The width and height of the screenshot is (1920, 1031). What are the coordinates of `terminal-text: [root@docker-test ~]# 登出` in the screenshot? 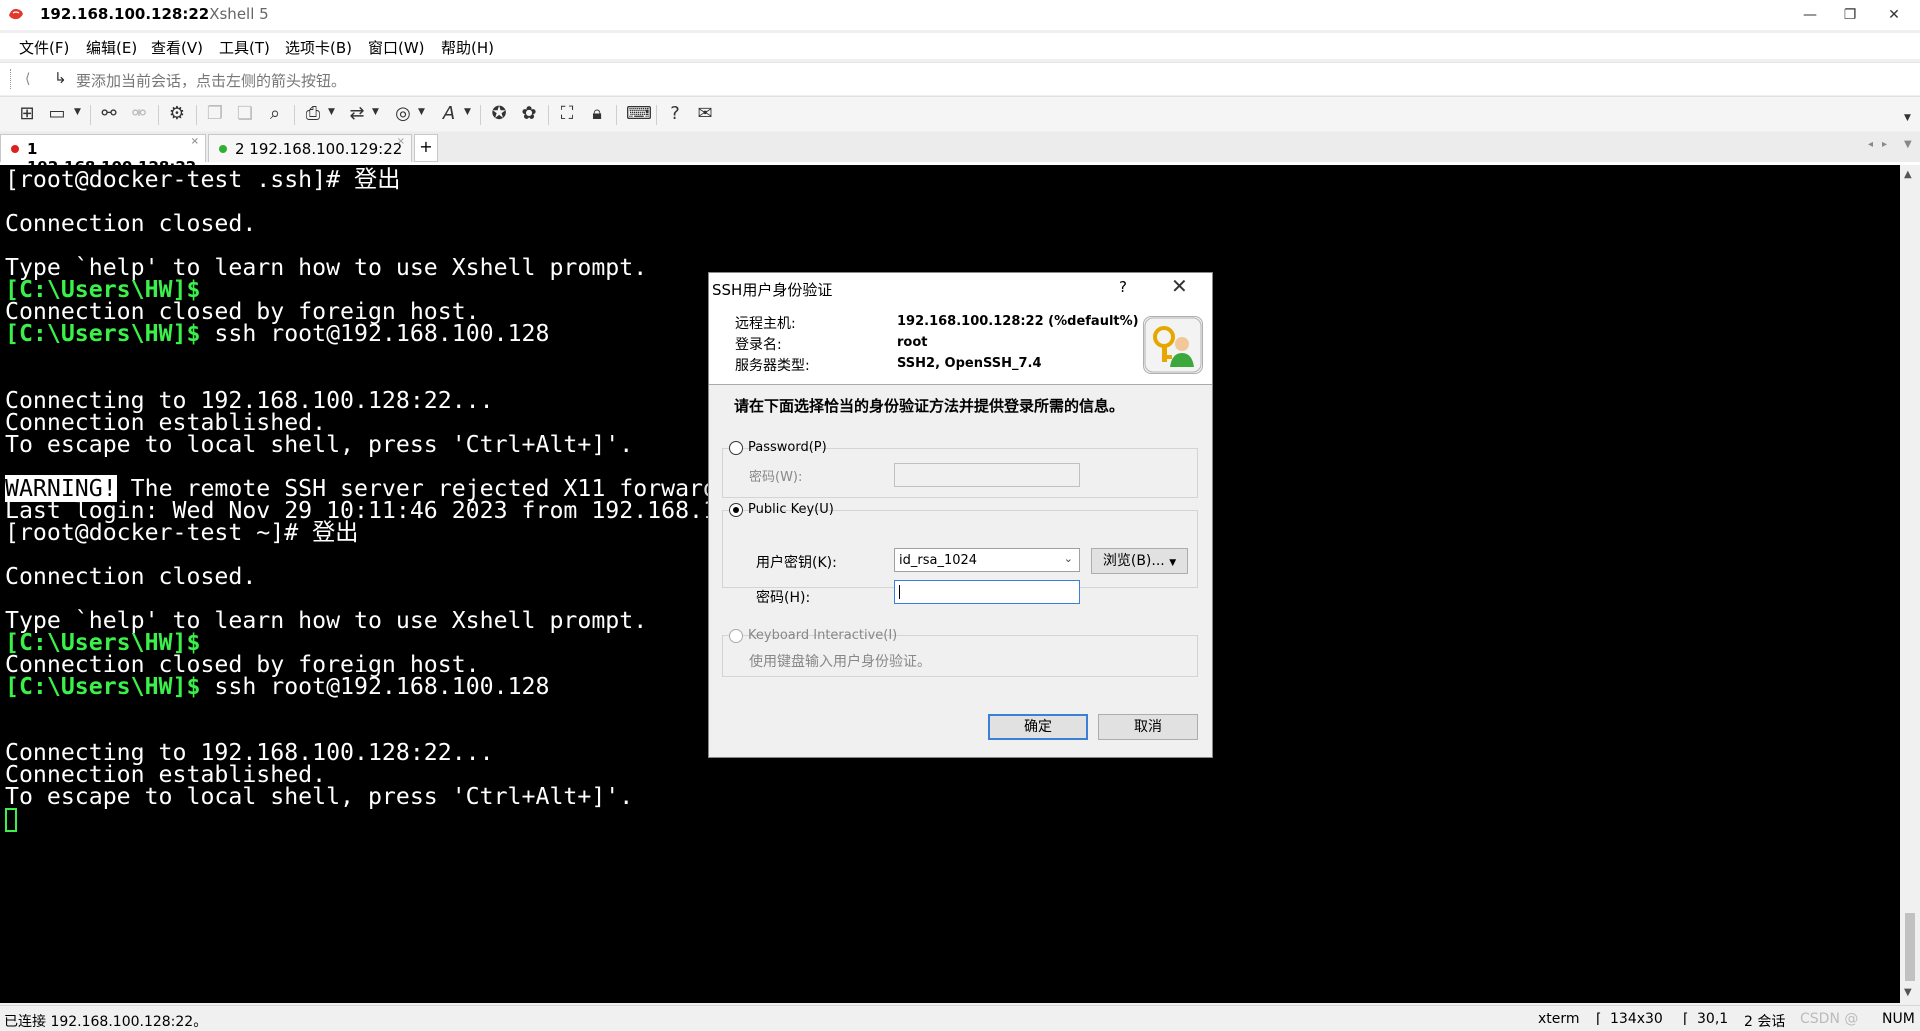 It's located at (182, 532).